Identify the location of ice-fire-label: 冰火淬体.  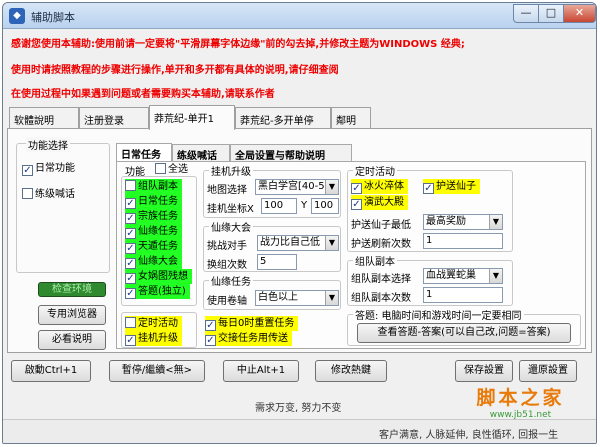
(384, 186).